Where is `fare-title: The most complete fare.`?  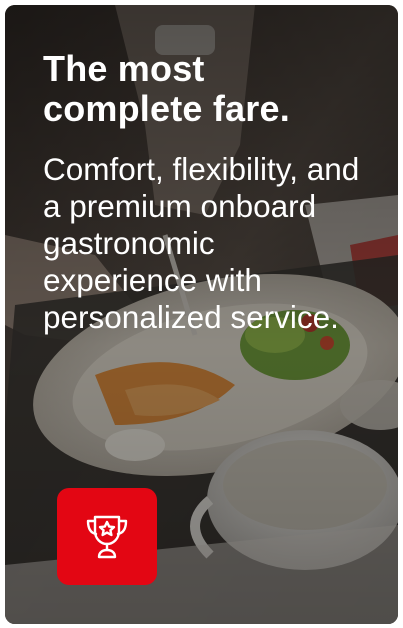 fare-title: The most complete fare. is located at coordinates (166, 88).